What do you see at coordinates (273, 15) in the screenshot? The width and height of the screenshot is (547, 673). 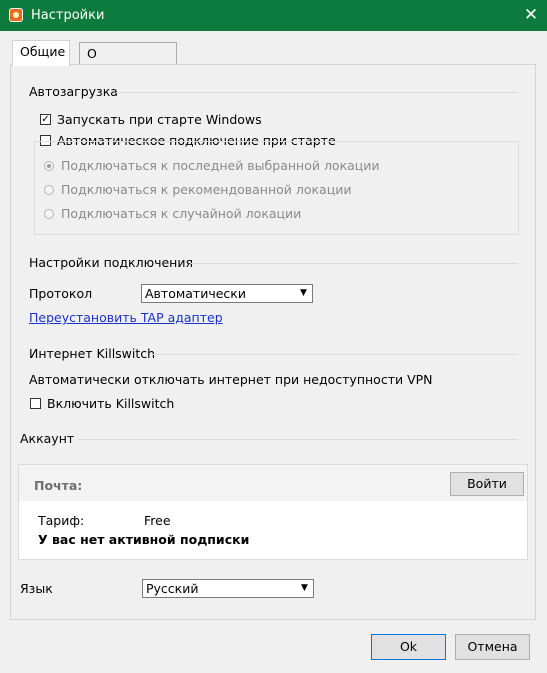 I see `title-bar: Настройки ✕` at bounding box center [273, 15].